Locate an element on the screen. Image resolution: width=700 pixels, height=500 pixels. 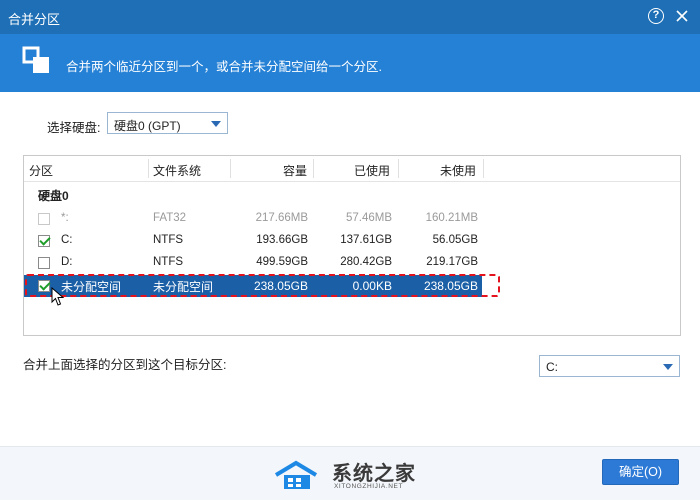
window-title: 合并分区 is located at coordinates (34, 19).